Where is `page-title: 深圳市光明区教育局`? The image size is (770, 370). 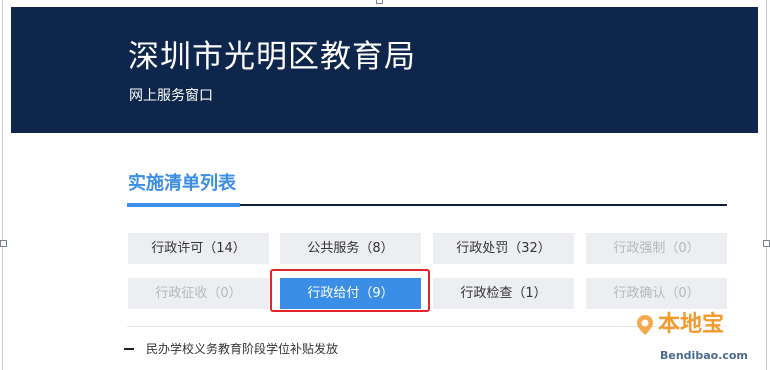 page-title: 深圳市光明区教育局 is located at coordinates (272, 57).